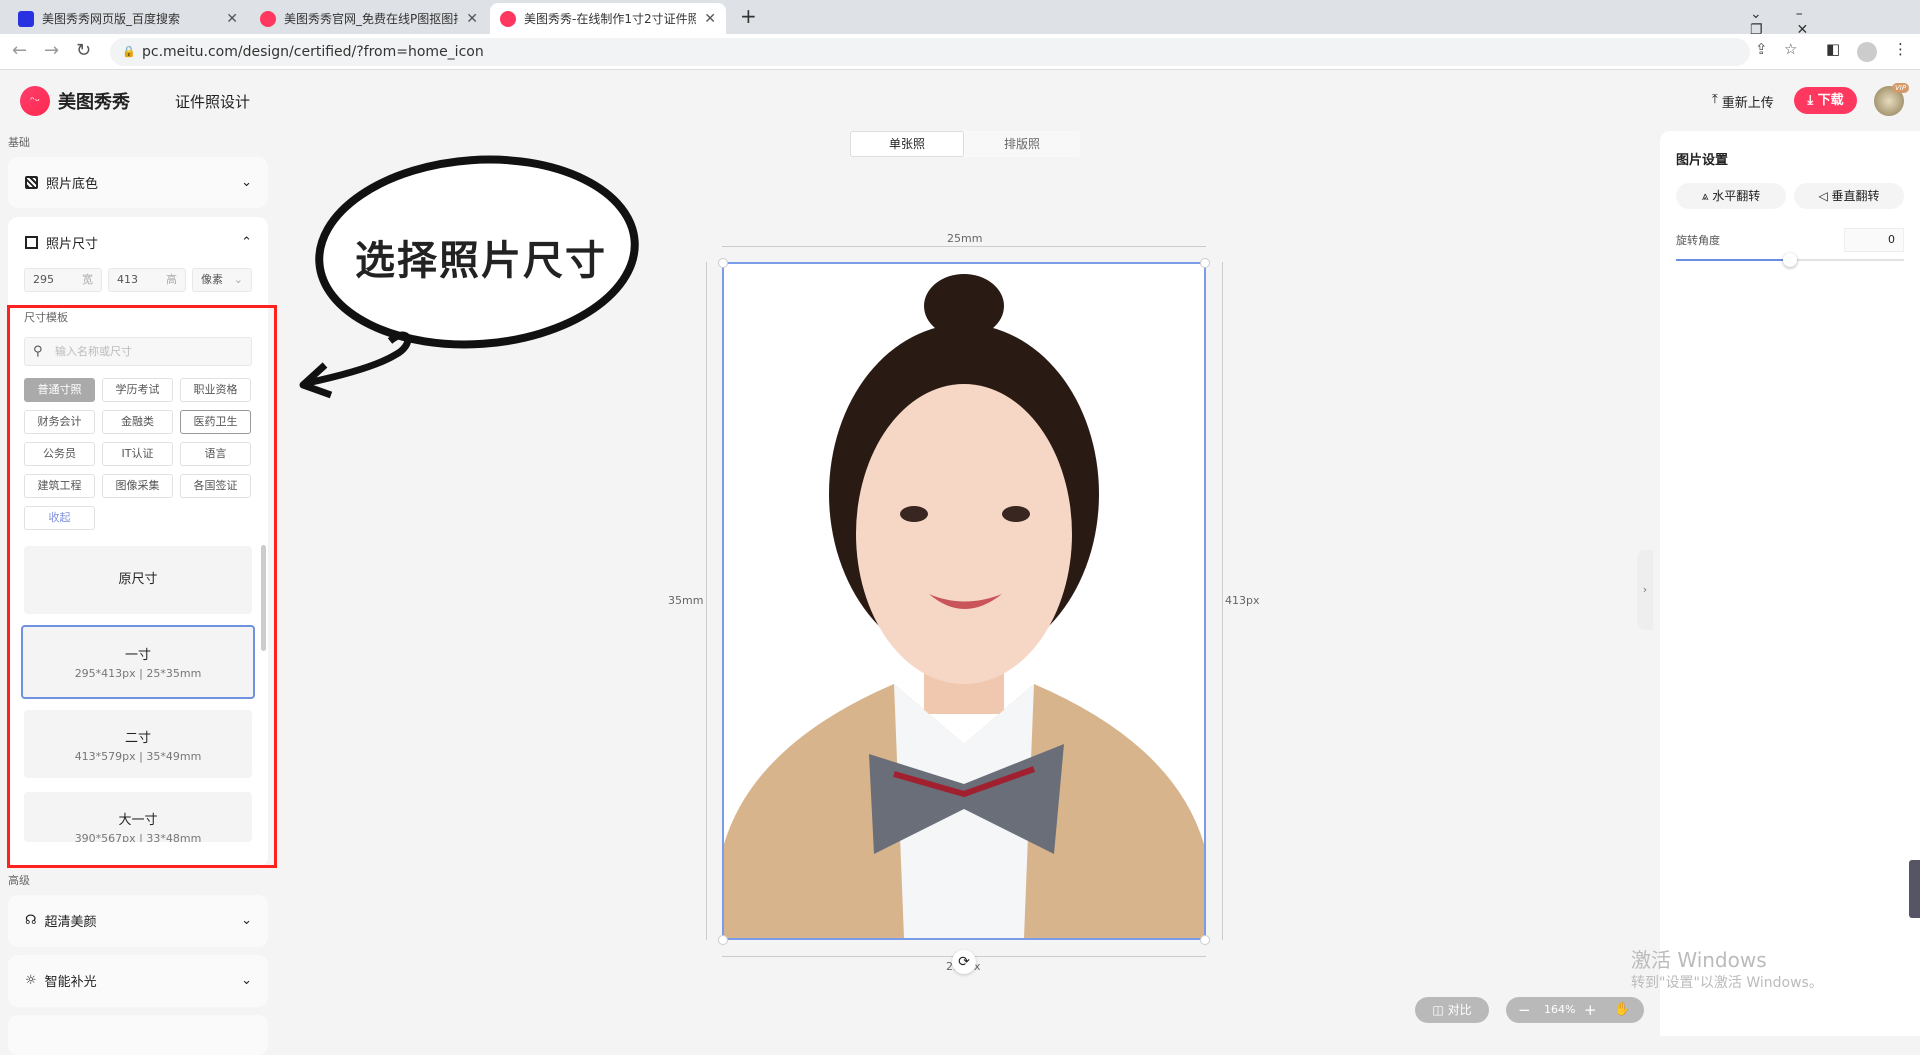 The image size is (1920, 1055). What do you see at coordinates (31, 980) in the screenshot?
I see `lamp-icon: ☼` at bounding box center [31, 980].